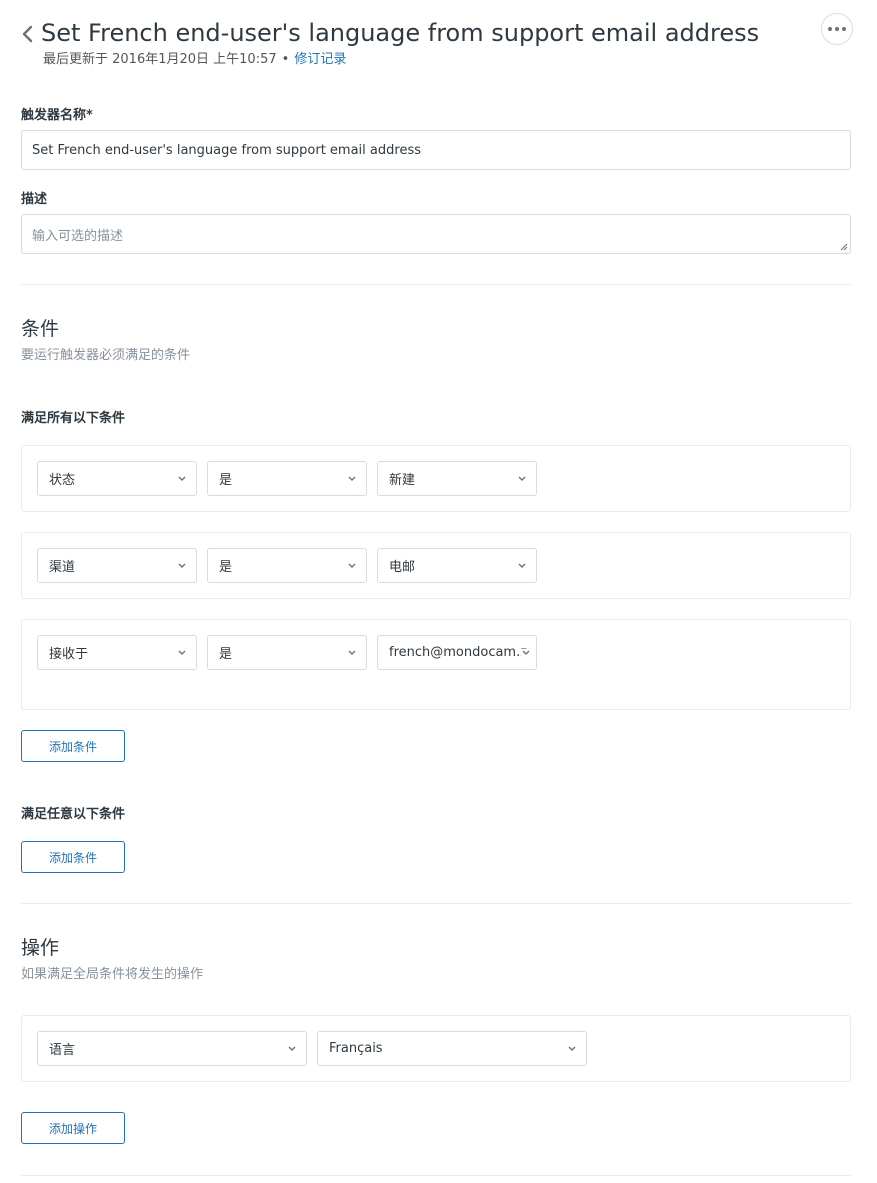 Image resolution: width=877 pixels, height=1183 pixels. Describe the element at coordinates (844, 247) in the screenshot. I see `resize-grip-icon` at that location.